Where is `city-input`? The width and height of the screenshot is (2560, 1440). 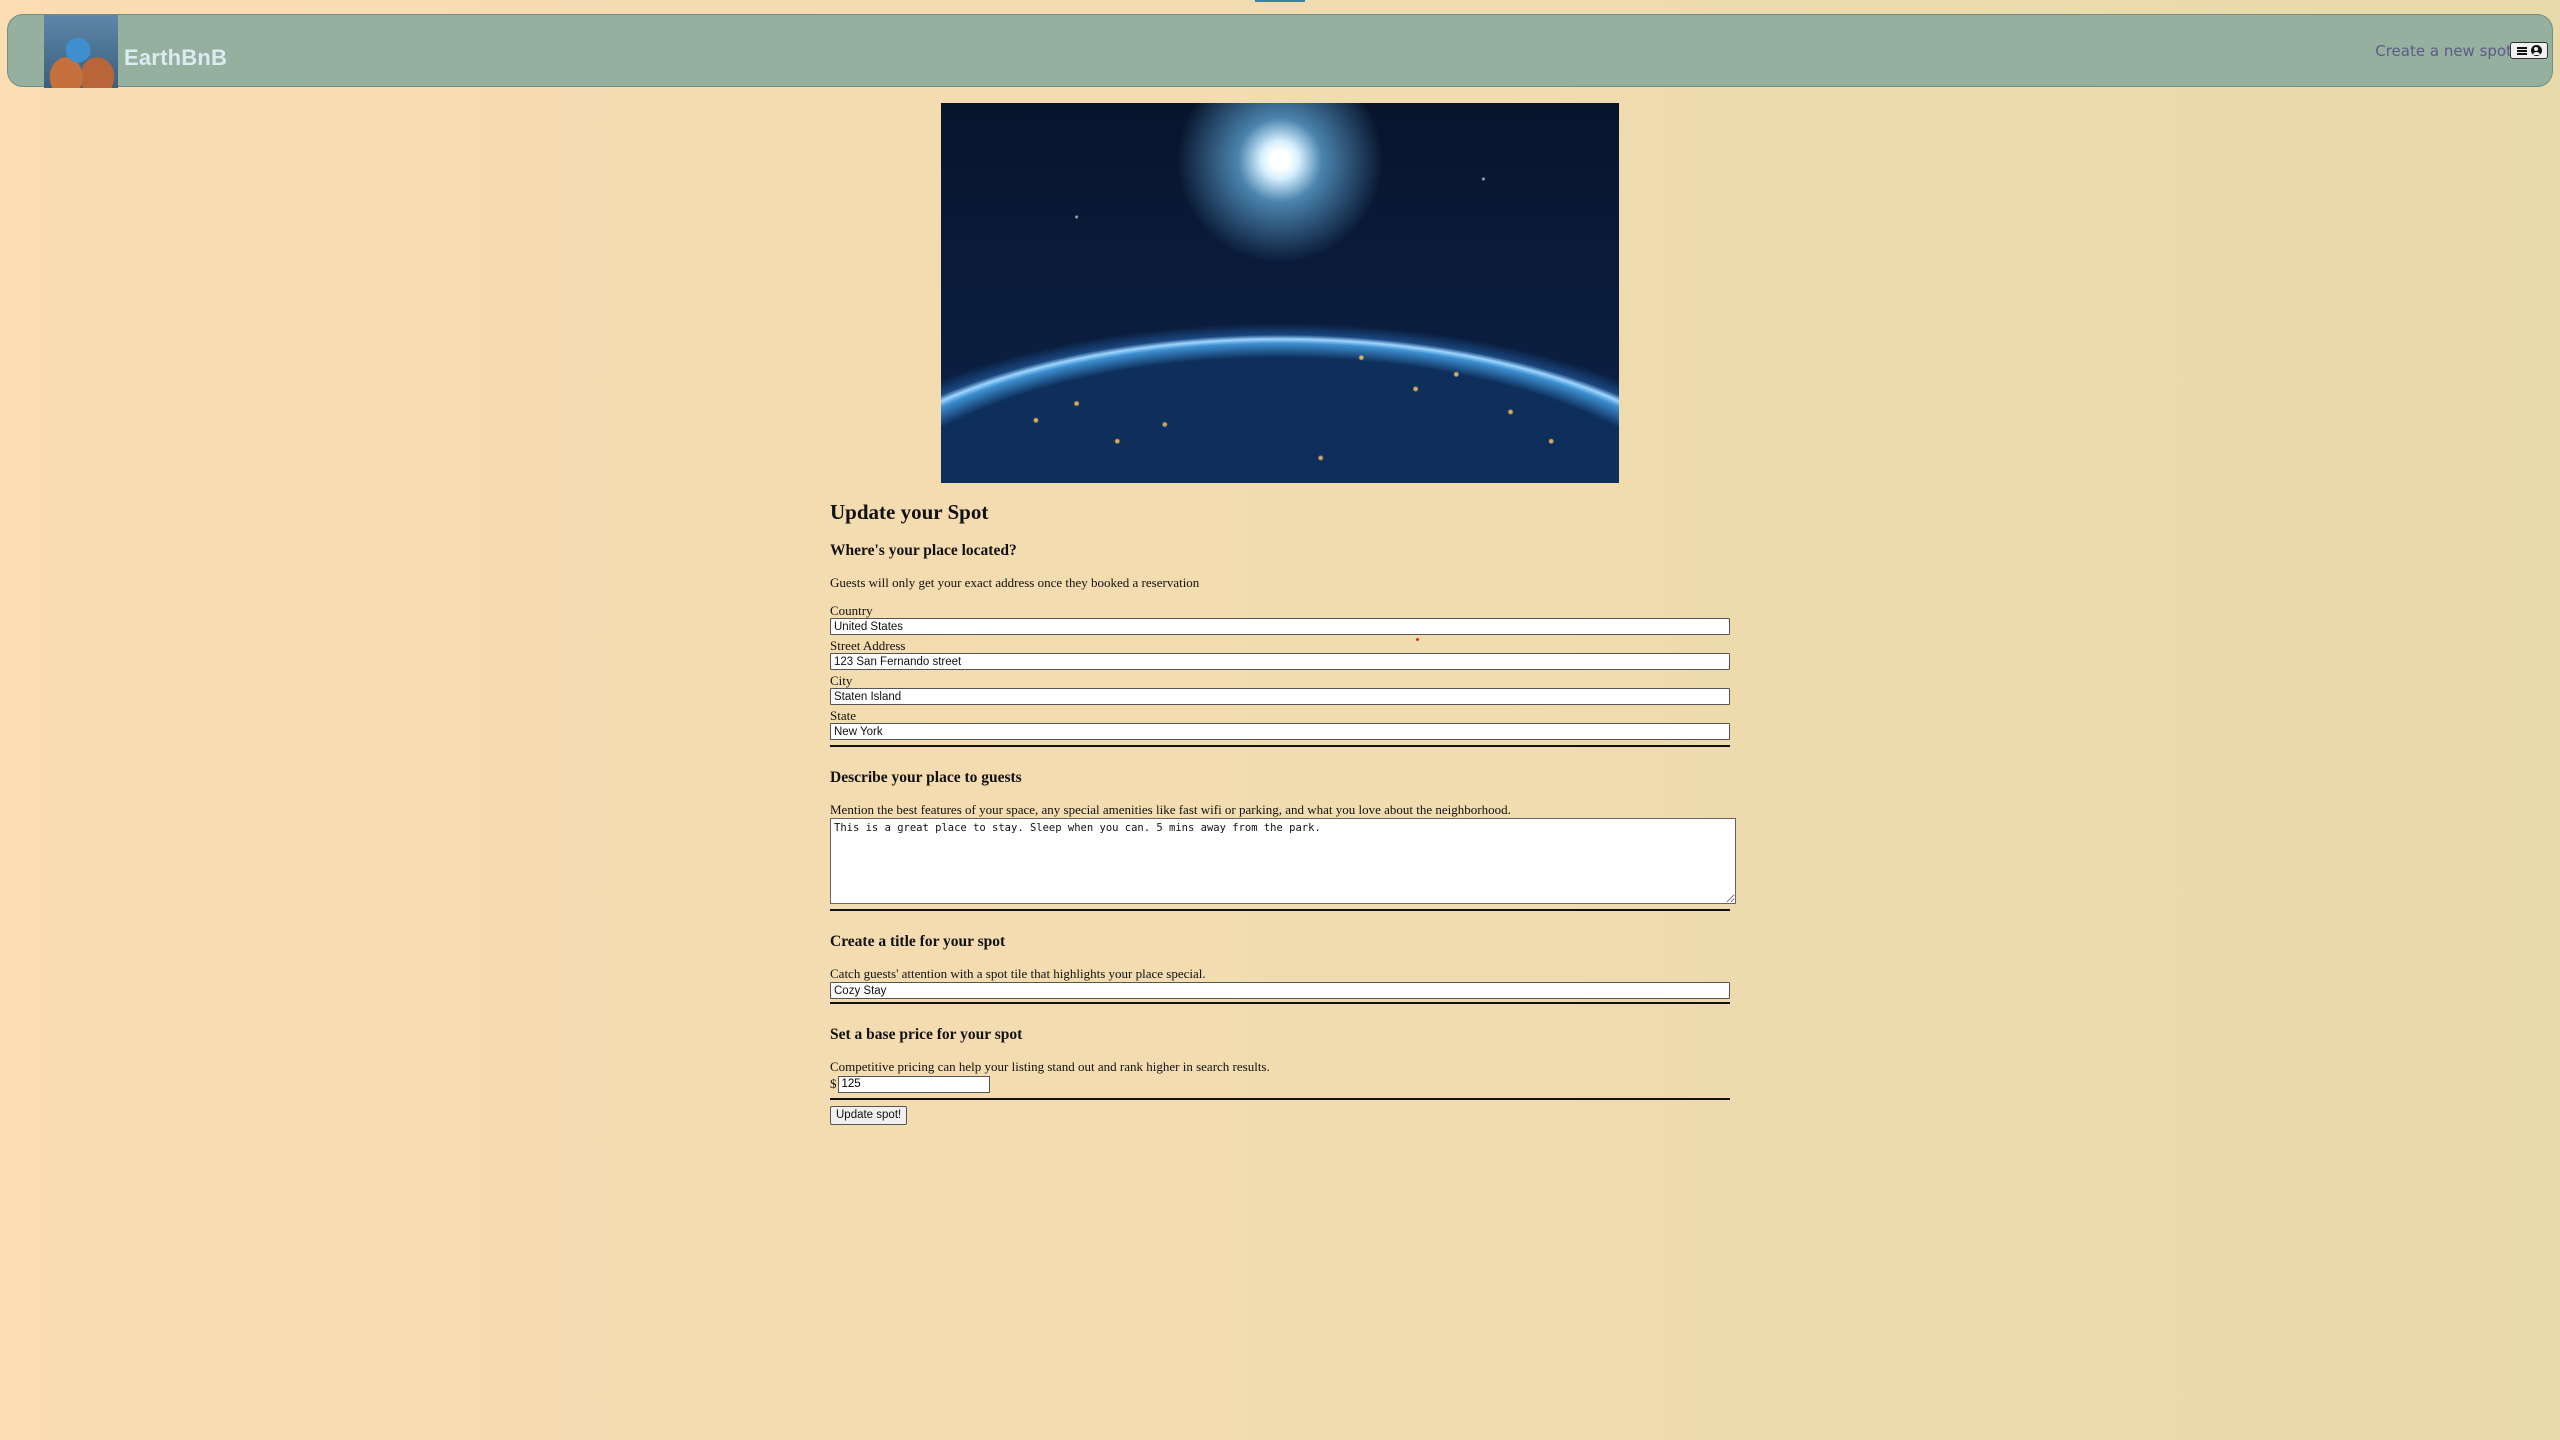
city-input is located at coordinates (1280, 696).